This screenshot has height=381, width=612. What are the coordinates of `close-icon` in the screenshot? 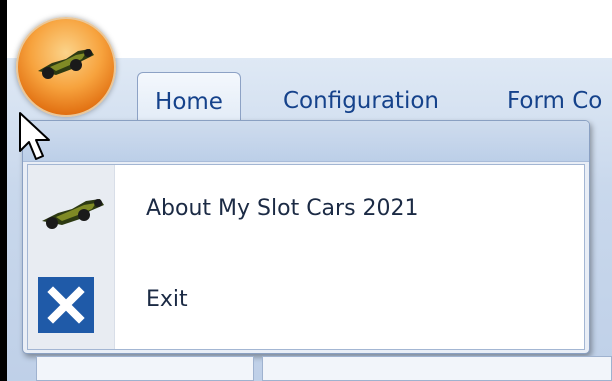 It's located at (66, 305).